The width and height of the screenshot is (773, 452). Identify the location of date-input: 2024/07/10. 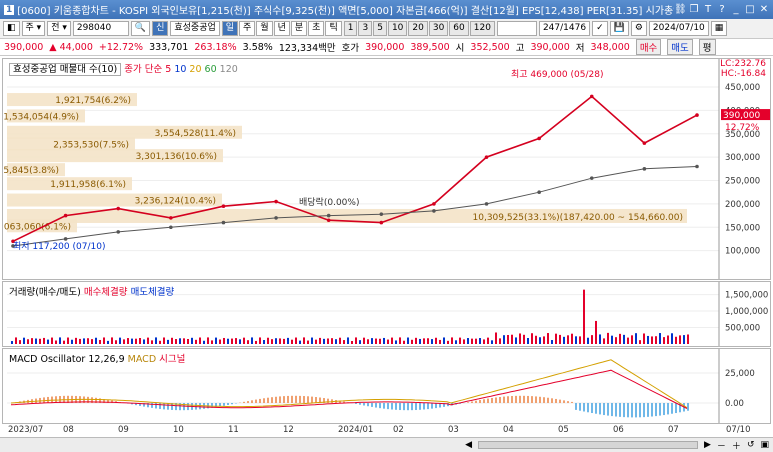
(678, 28).